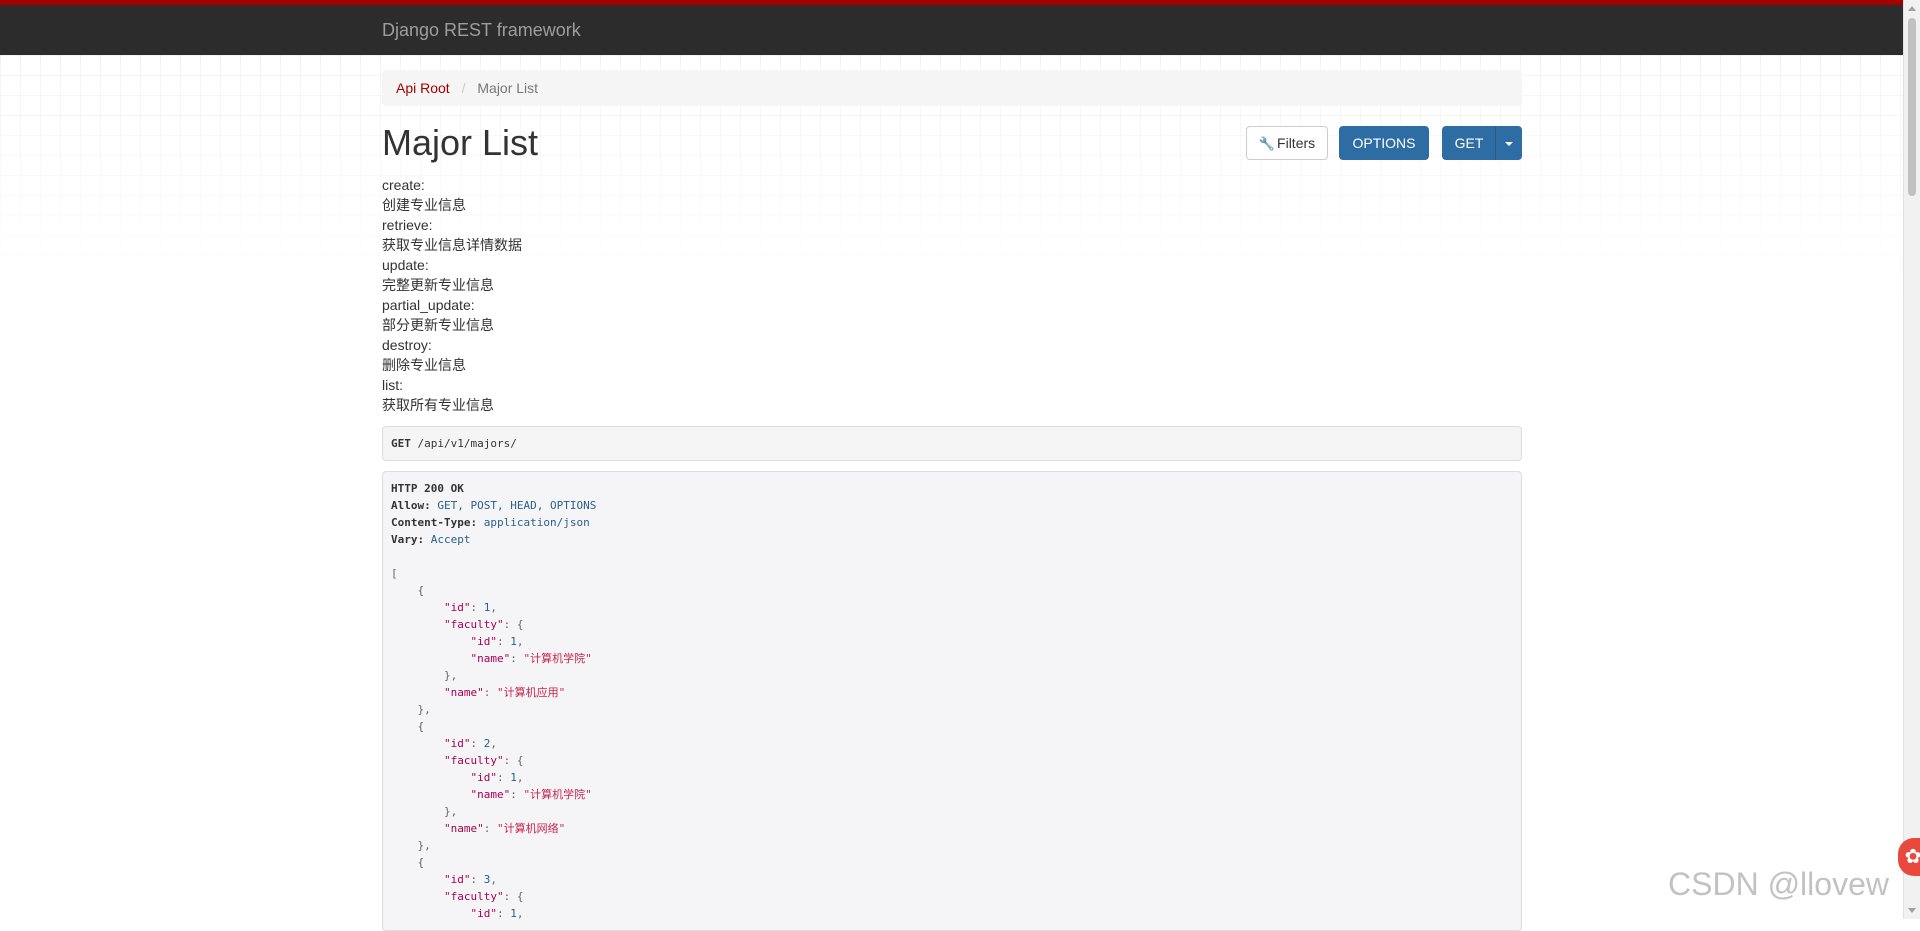 This screenshot has width=1920, height=931. I want to click on header-value: GET, POST, HEAD, OPTIONS, so click(517, 505).